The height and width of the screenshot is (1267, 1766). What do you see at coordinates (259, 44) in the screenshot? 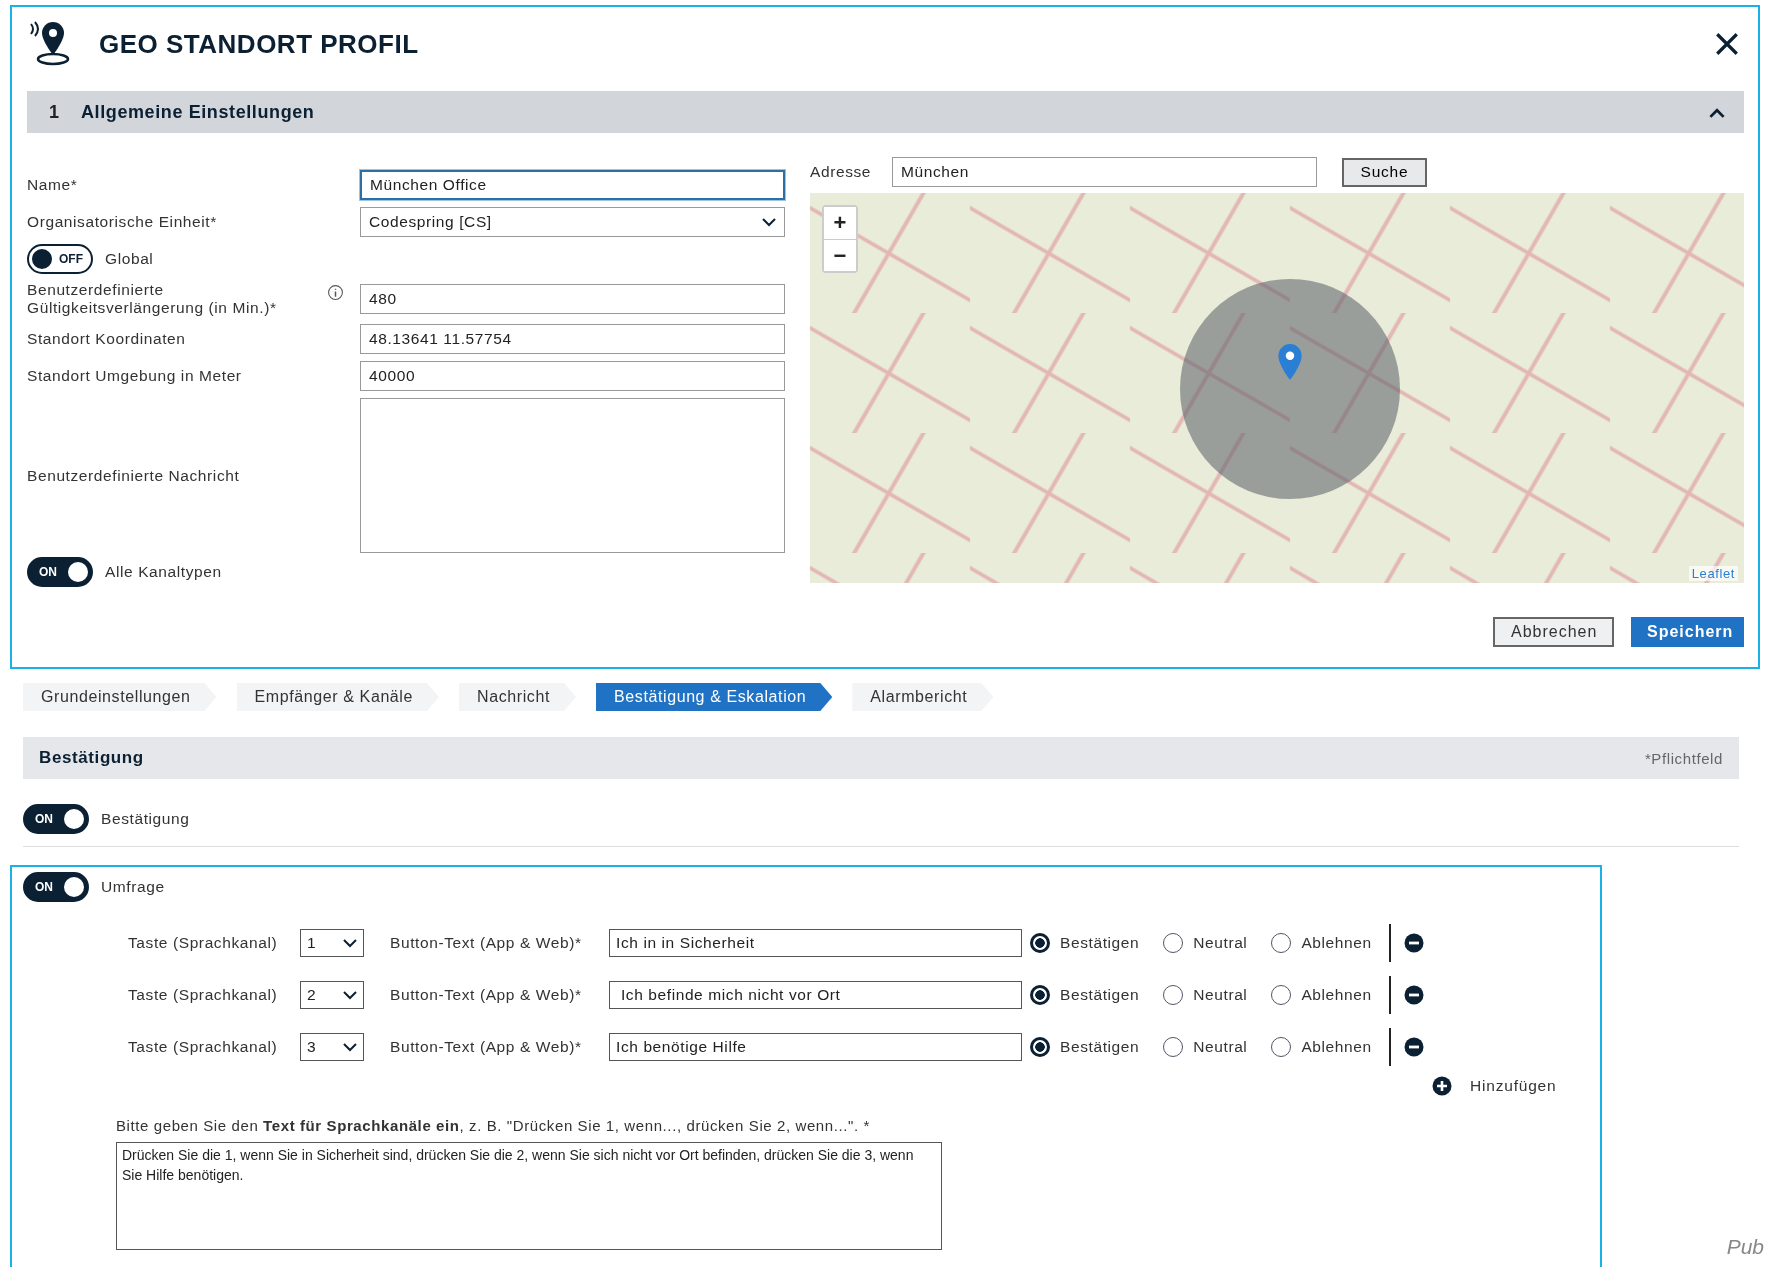
I see `window-title: GEO STANDORT PROFIL` at bounding box center [259, 44].